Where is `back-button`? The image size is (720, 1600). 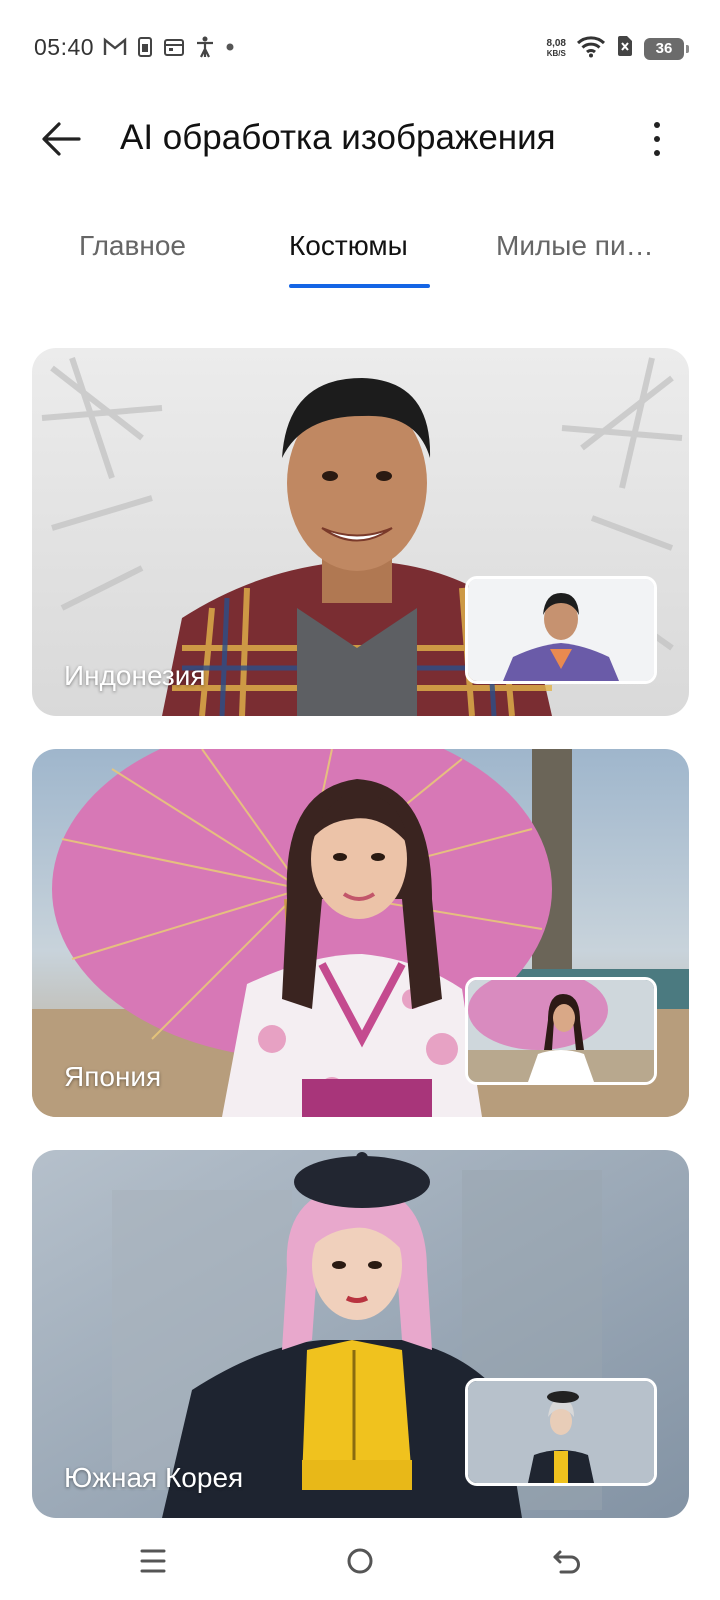
back-button is located at coordinates (61, 141).